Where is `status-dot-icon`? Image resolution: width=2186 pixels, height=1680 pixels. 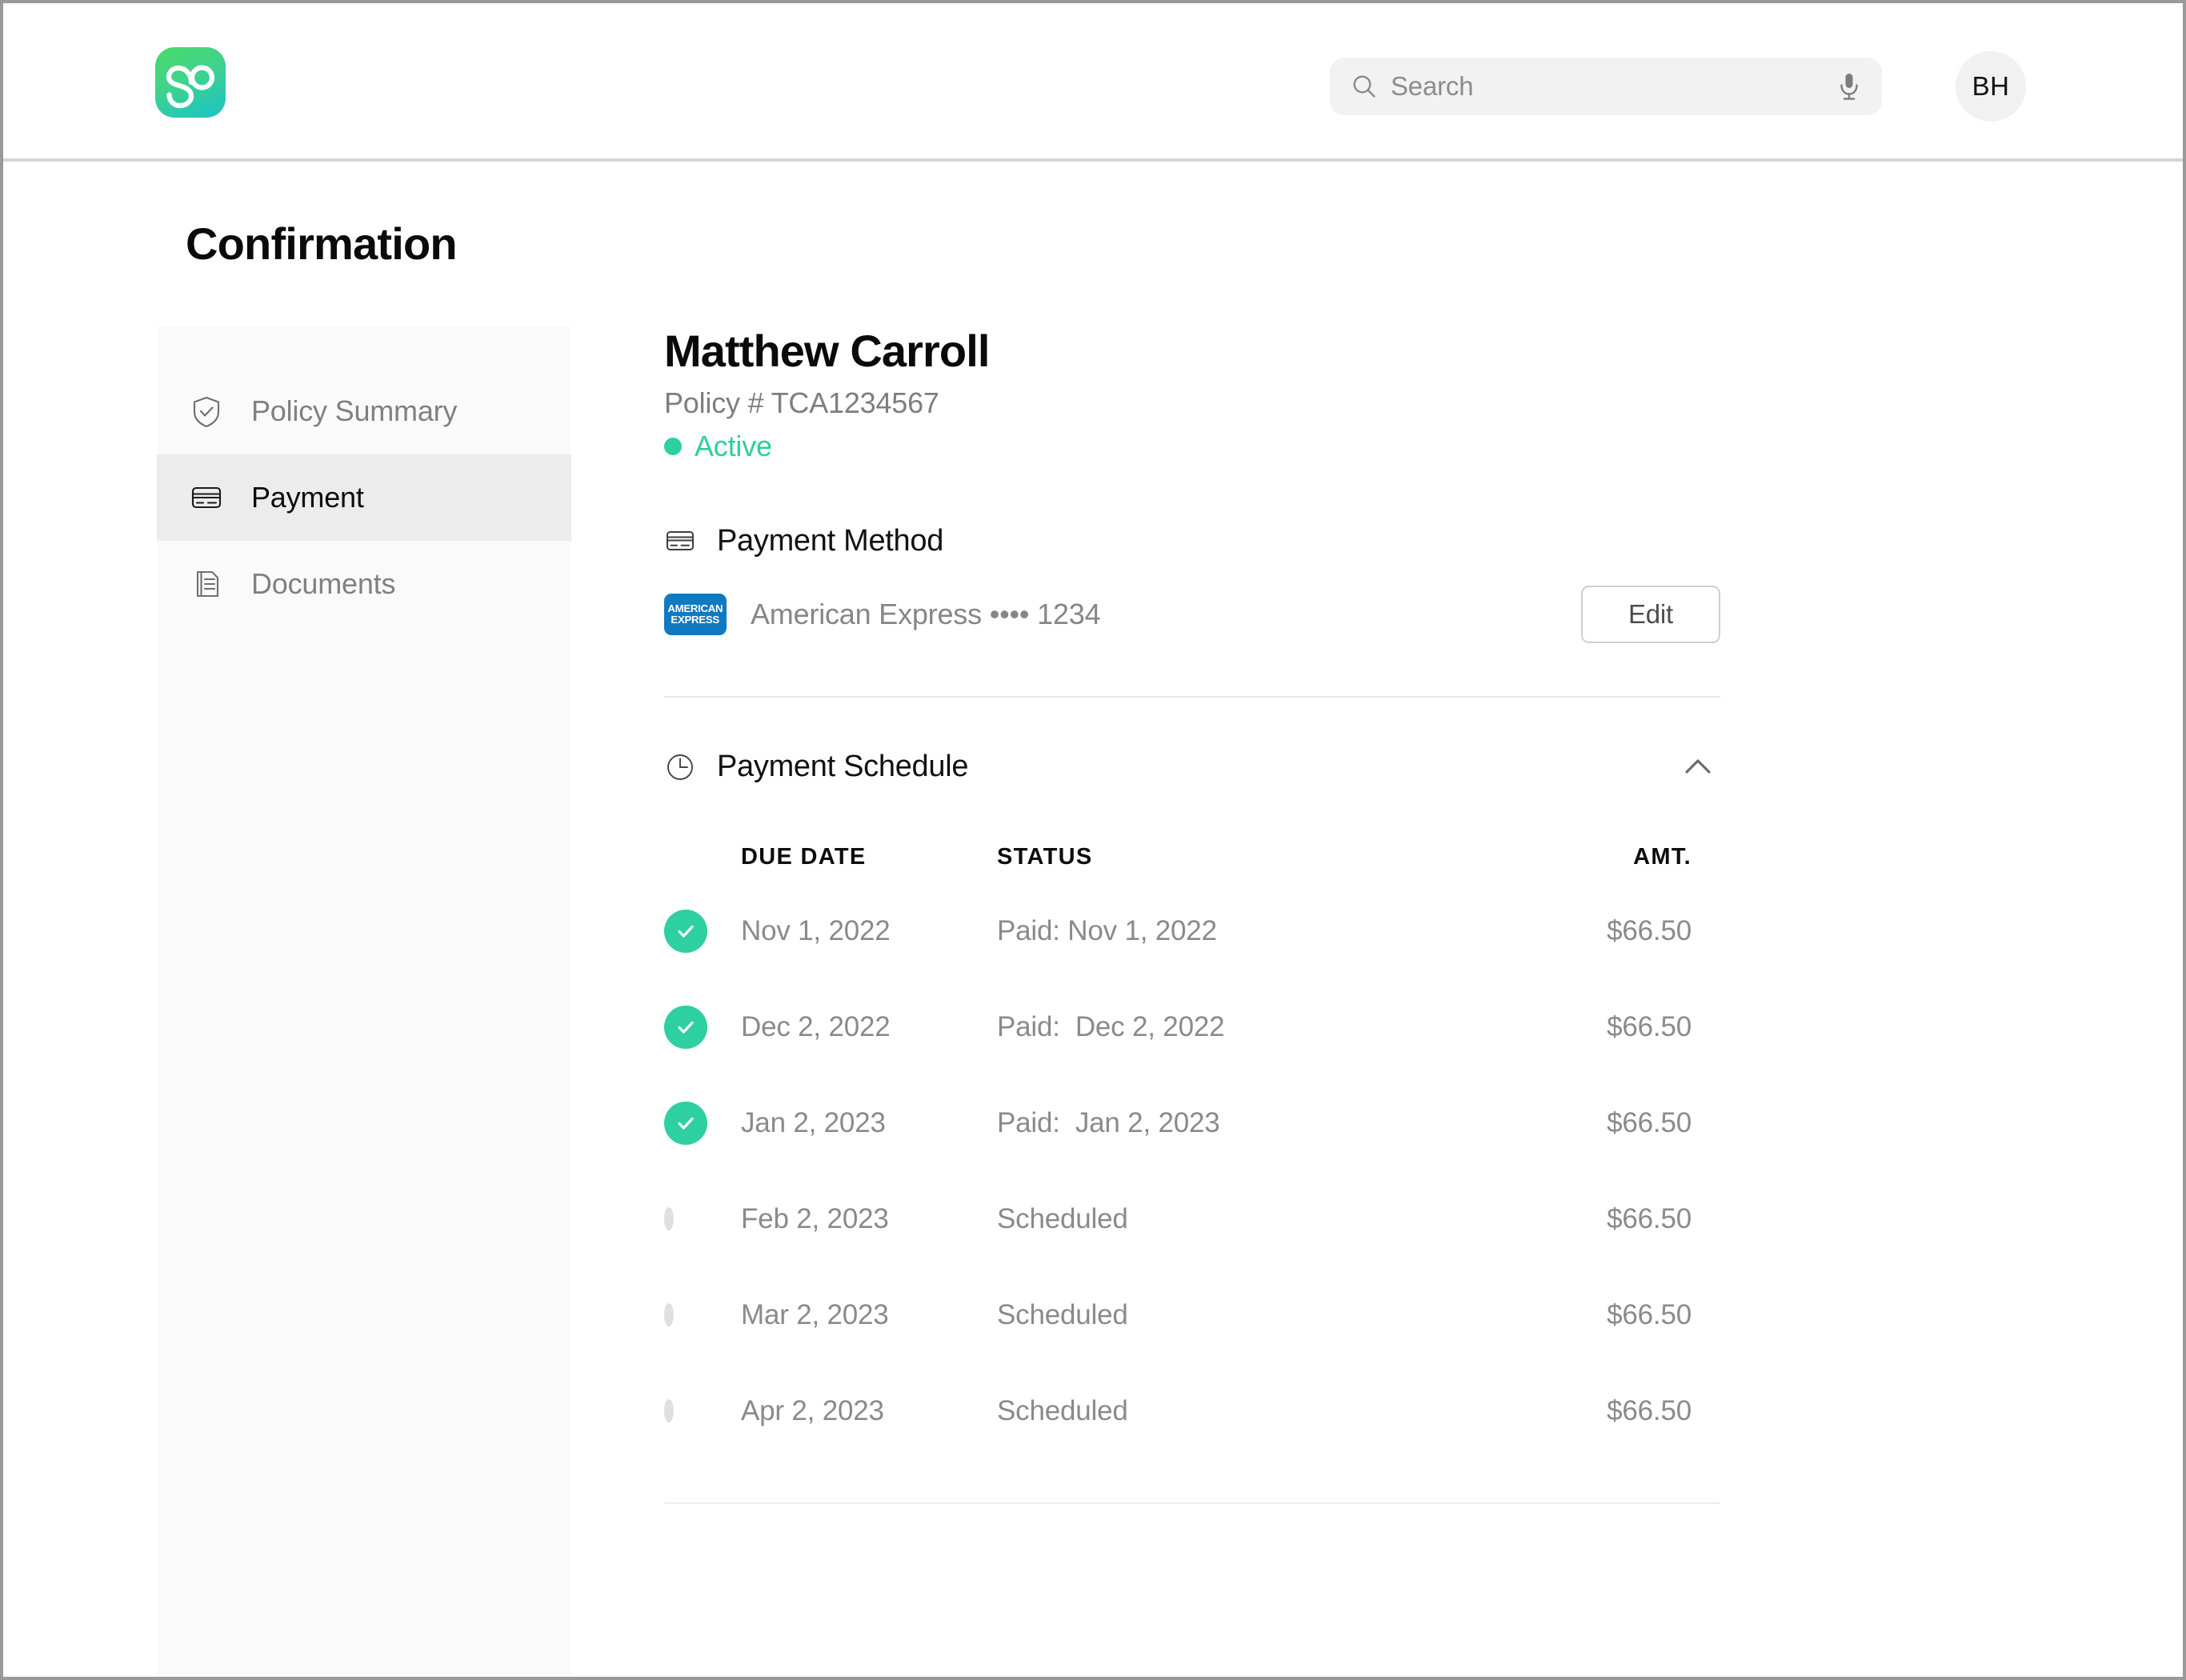
status-dot-icon is located at coordinates (673, 446).